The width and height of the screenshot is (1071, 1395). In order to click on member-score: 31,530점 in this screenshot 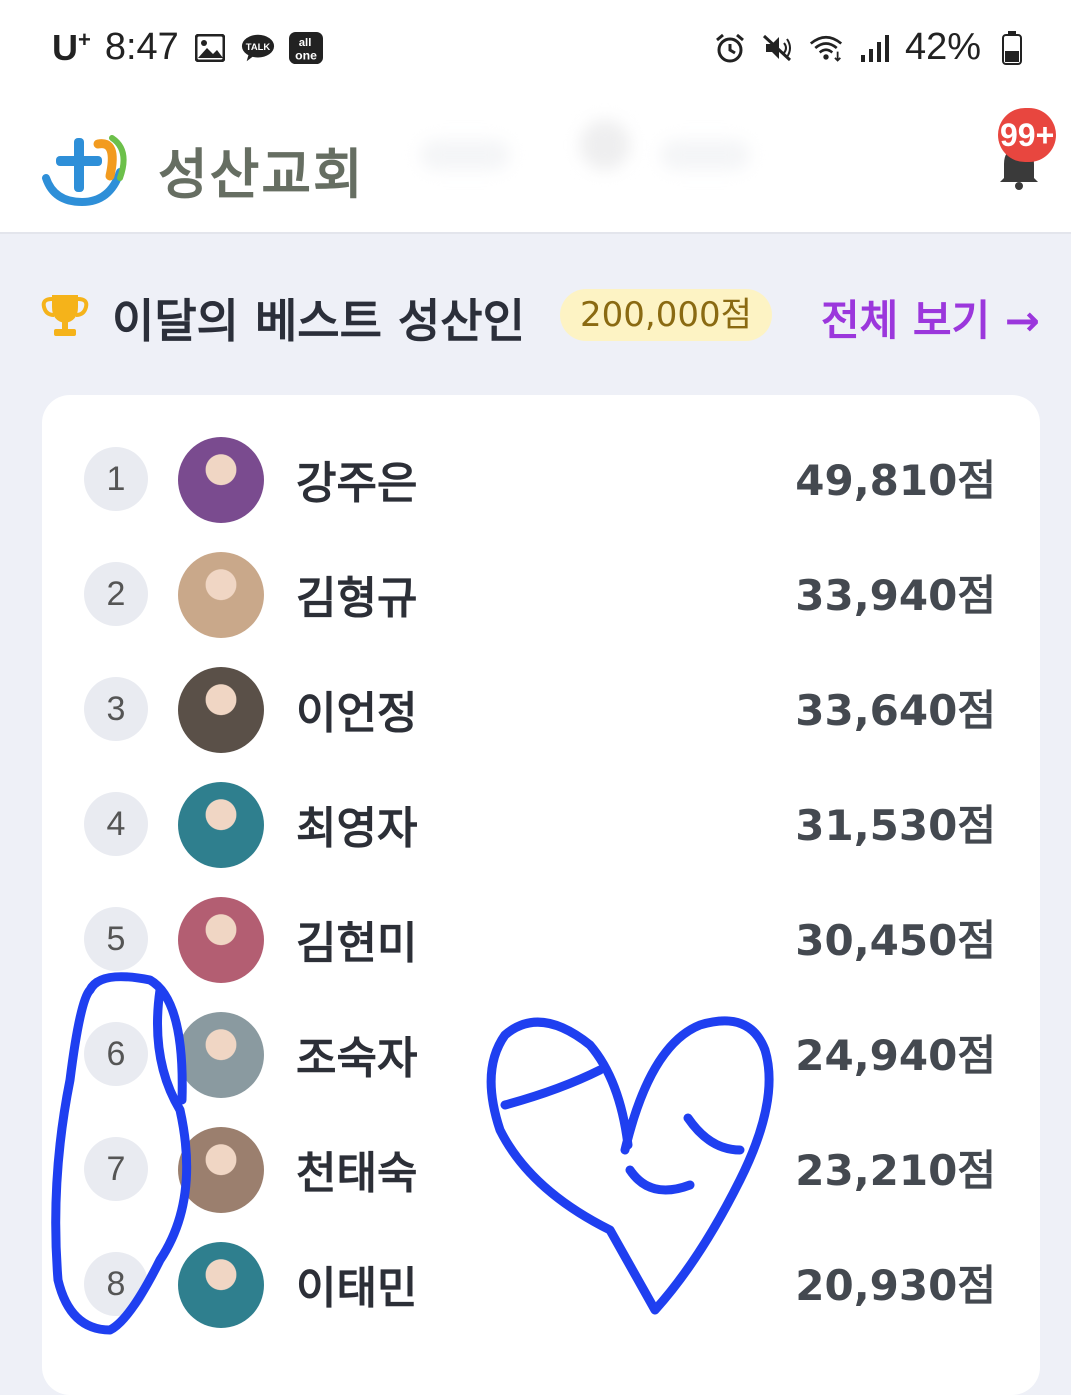, I will do `click(895, 825)`.